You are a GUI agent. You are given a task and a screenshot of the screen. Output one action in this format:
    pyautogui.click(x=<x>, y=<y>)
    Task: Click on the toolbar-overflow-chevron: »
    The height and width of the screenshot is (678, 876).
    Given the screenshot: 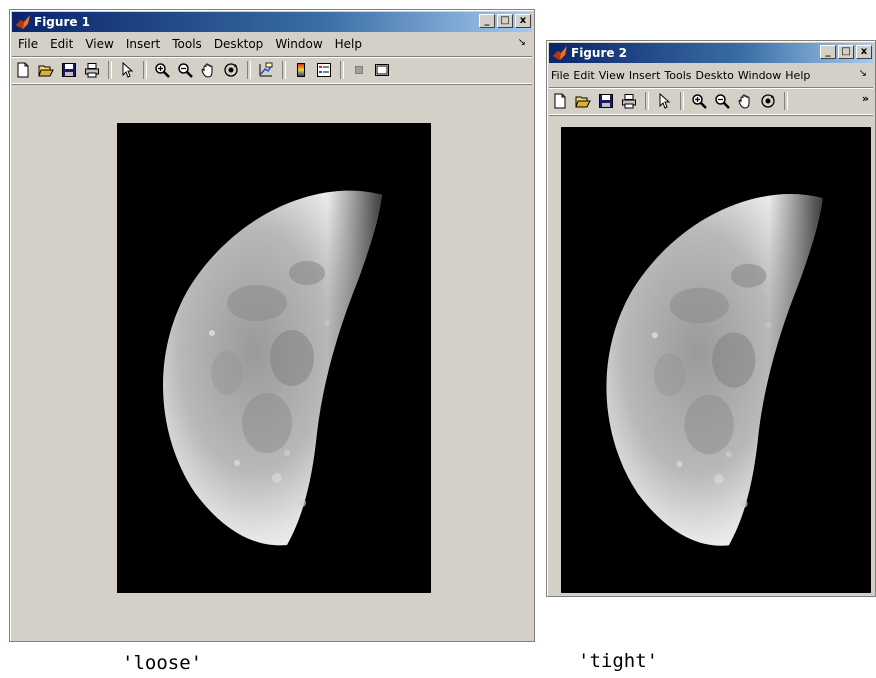 What is the action you would take?
    pyautogui.click(x=865, y=98)
    